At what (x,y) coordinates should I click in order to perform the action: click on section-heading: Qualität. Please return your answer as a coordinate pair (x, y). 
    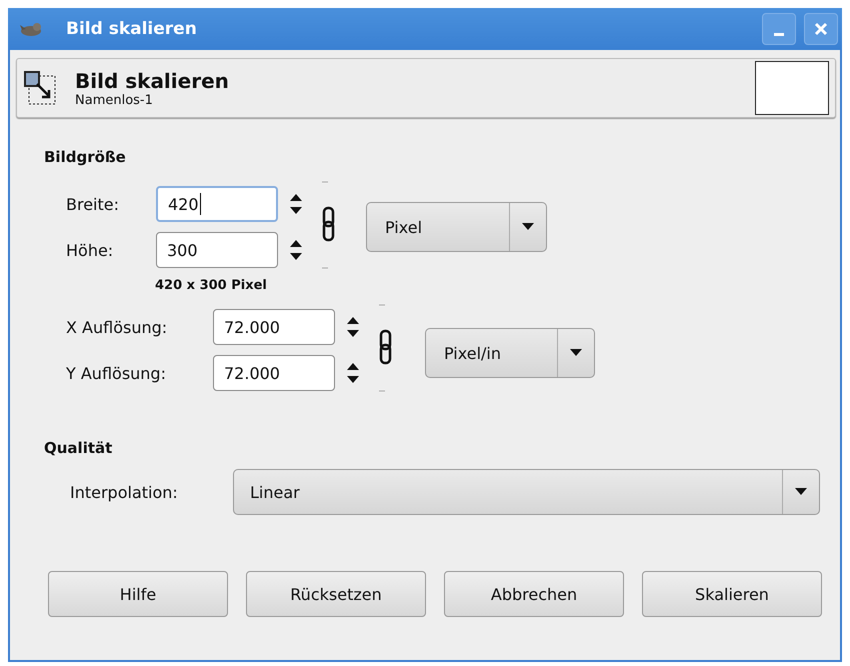
    Looking at the image, I should click on (78, 448).